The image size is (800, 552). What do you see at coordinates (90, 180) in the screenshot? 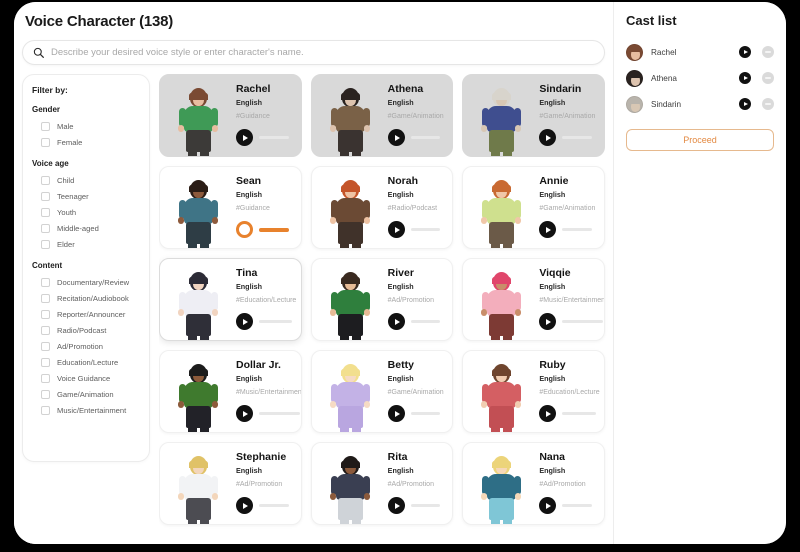
I see `filter-option-child: Child` at bounding box center [90, 180].